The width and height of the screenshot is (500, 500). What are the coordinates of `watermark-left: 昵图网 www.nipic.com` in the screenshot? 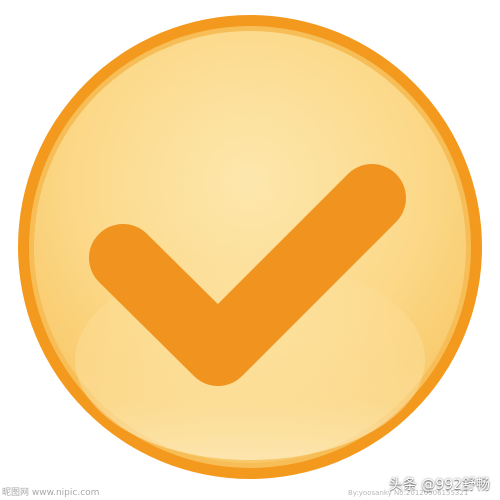 It's located at (51, 493).